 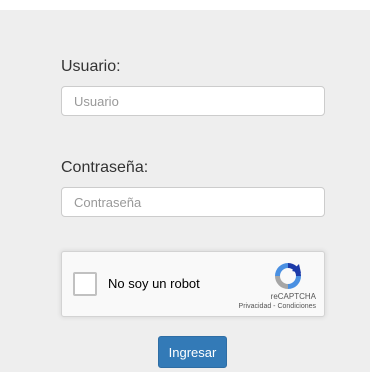 What do you see at coordinates (193, 101) in the screenshot?
I see `user-input` at bounding box center [193, 101].